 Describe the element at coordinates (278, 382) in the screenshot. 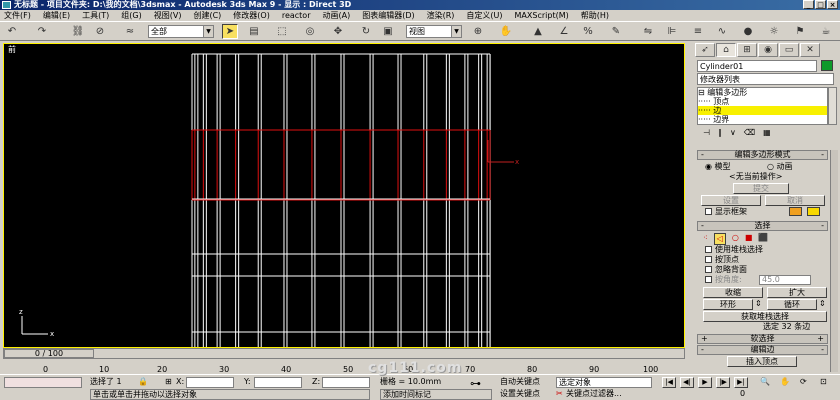

I see `y-coord-field` at that location.